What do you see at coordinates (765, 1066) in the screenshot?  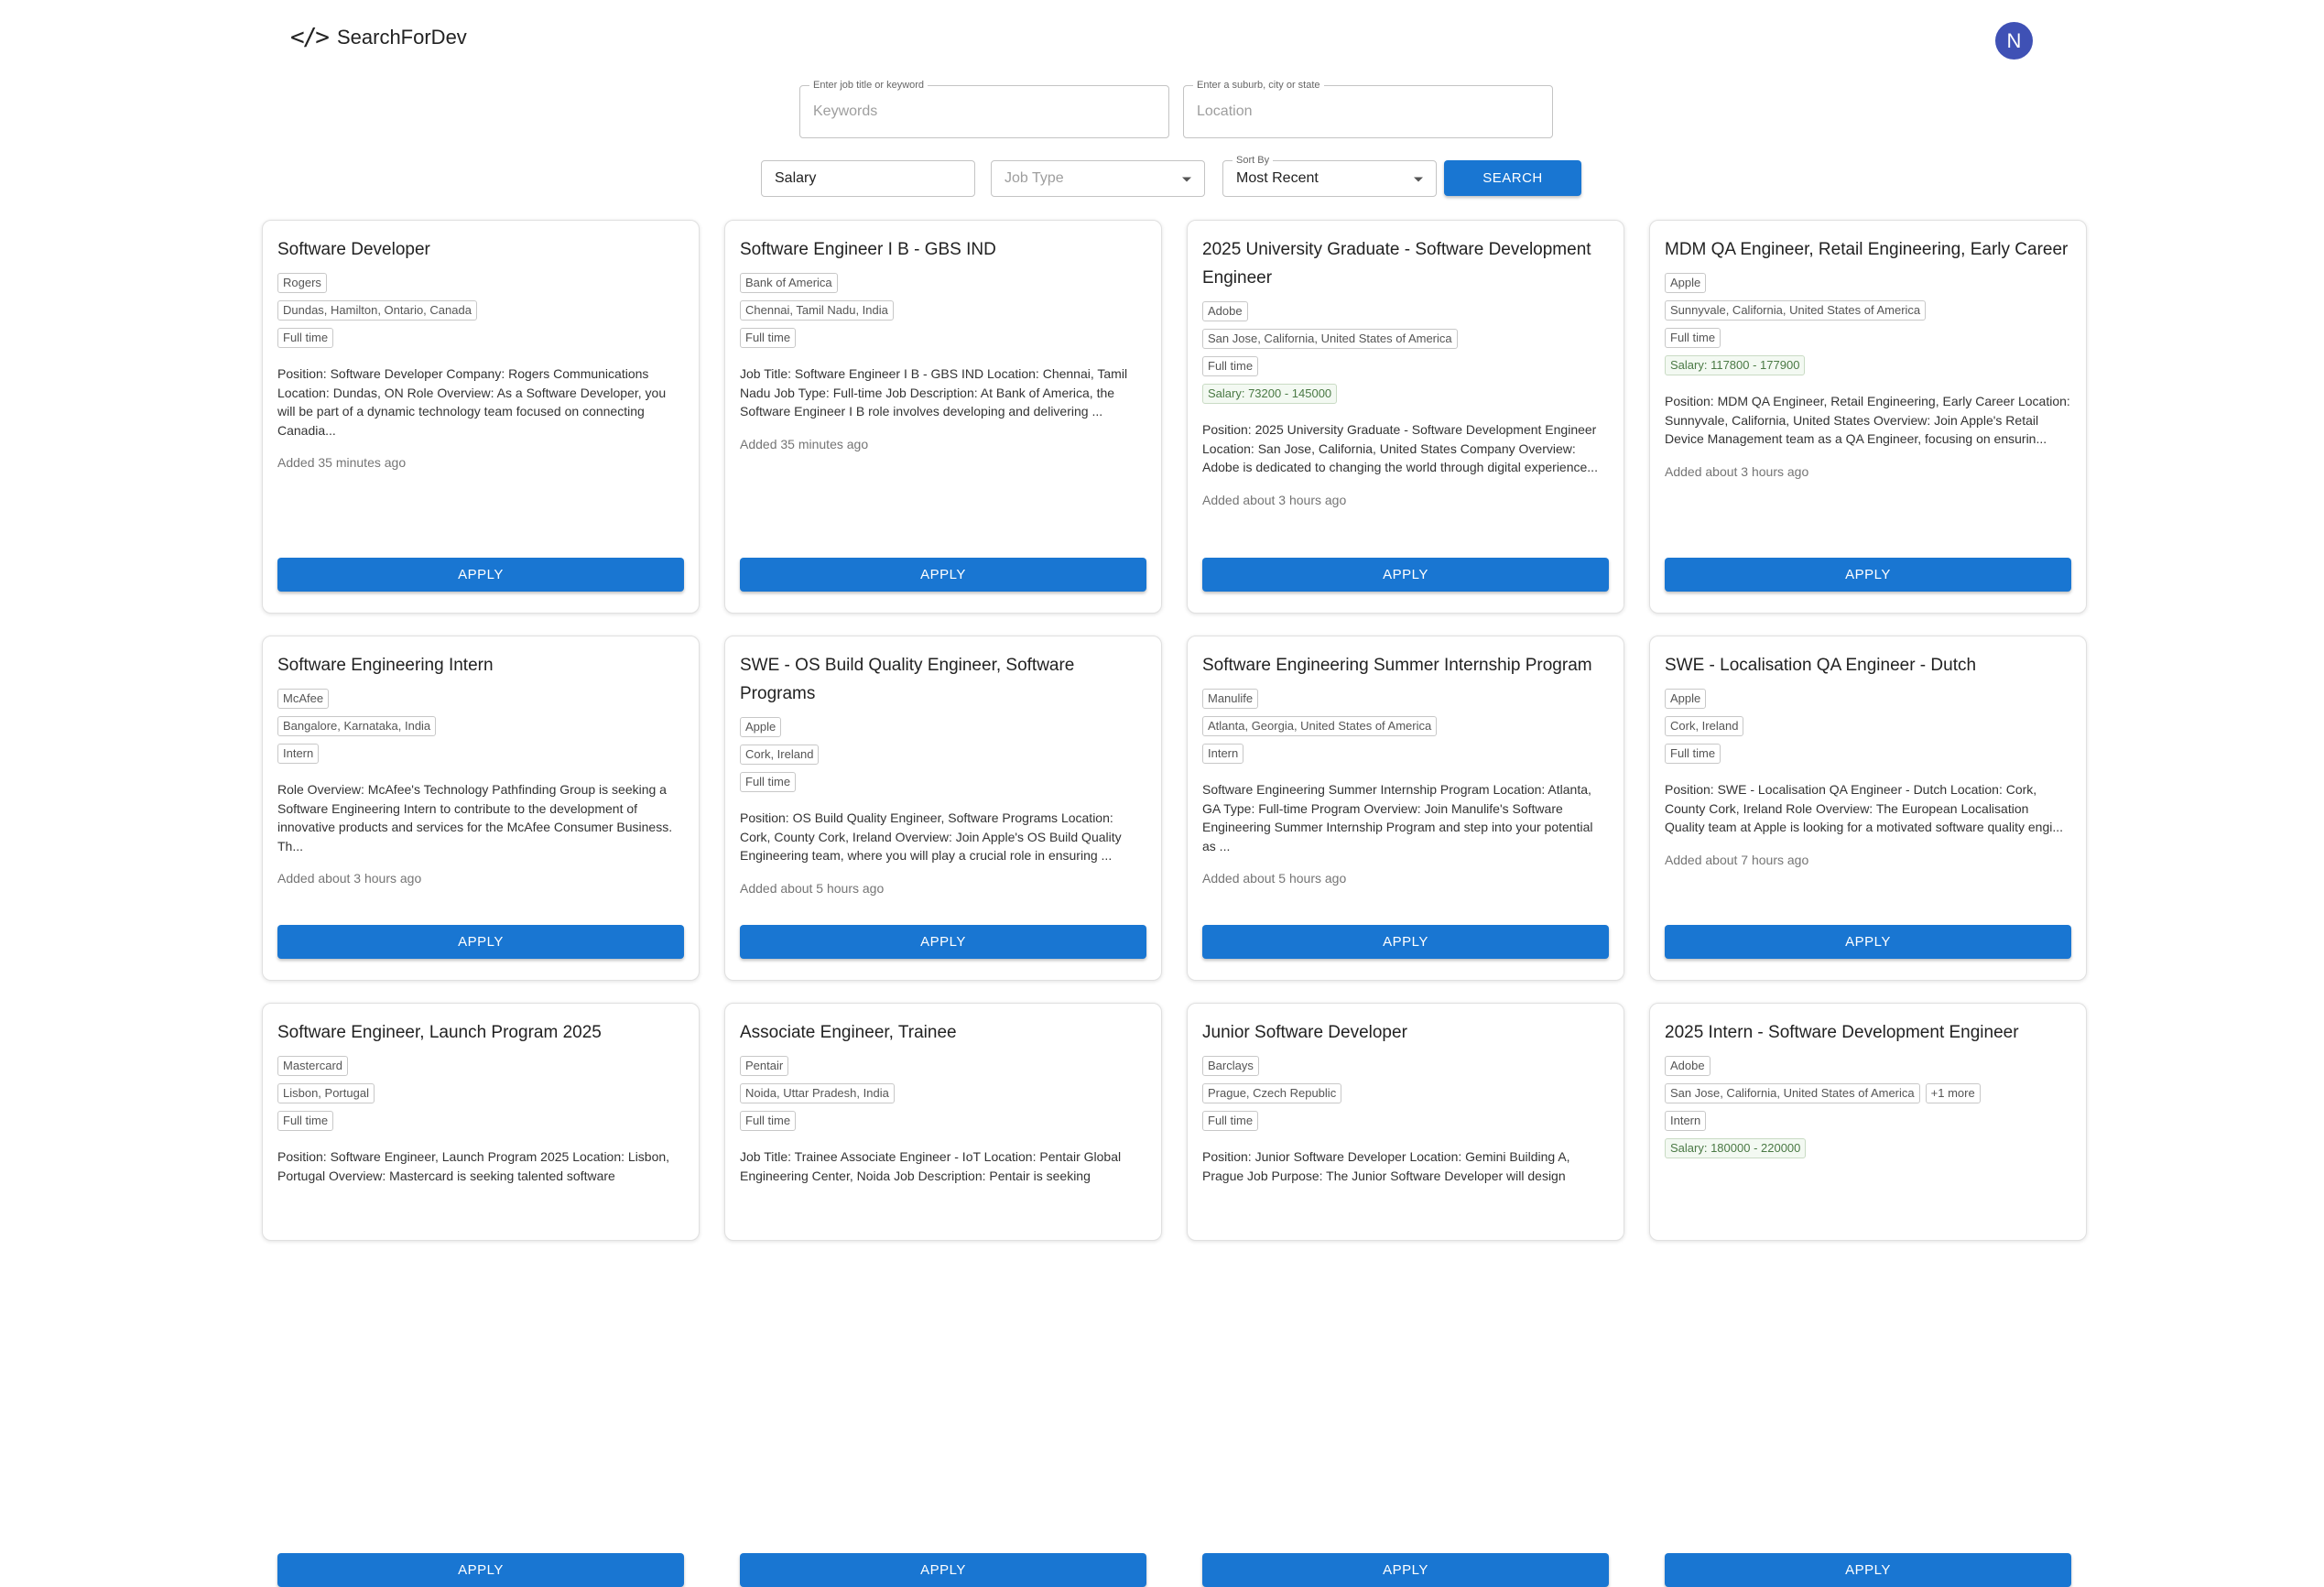 I see `company-tag: Pentair` at bounding box center [765, 1066].